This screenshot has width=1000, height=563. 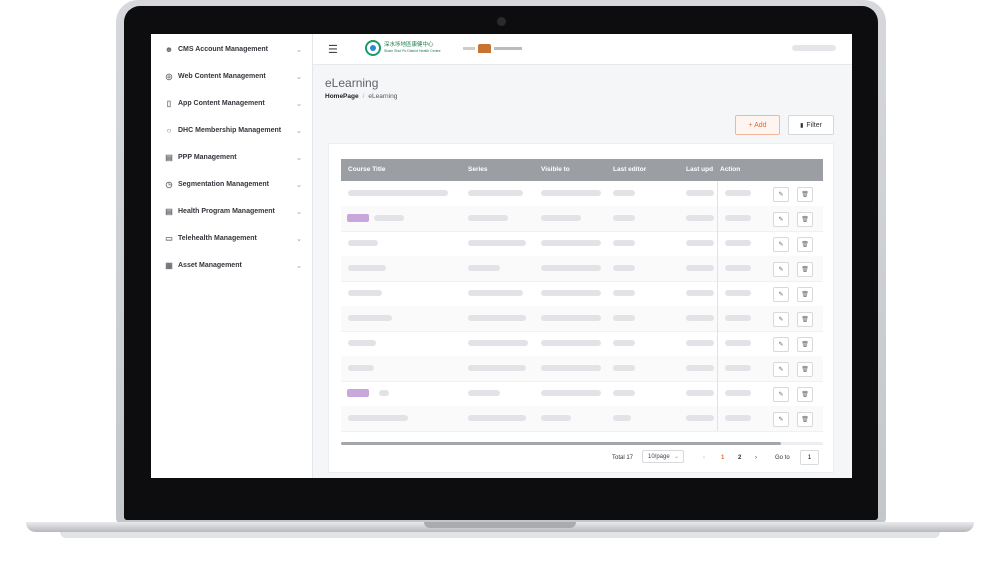 I want to click on image-icon: ▦, so click(x=169, y=265).